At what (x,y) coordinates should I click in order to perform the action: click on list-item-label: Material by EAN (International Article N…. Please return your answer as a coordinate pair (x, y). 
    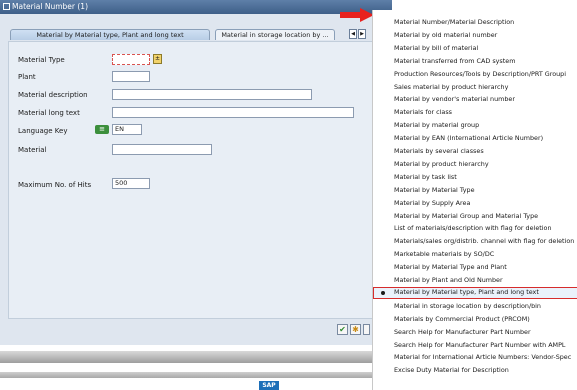
    Looking at the image, I should click on (469, 138).